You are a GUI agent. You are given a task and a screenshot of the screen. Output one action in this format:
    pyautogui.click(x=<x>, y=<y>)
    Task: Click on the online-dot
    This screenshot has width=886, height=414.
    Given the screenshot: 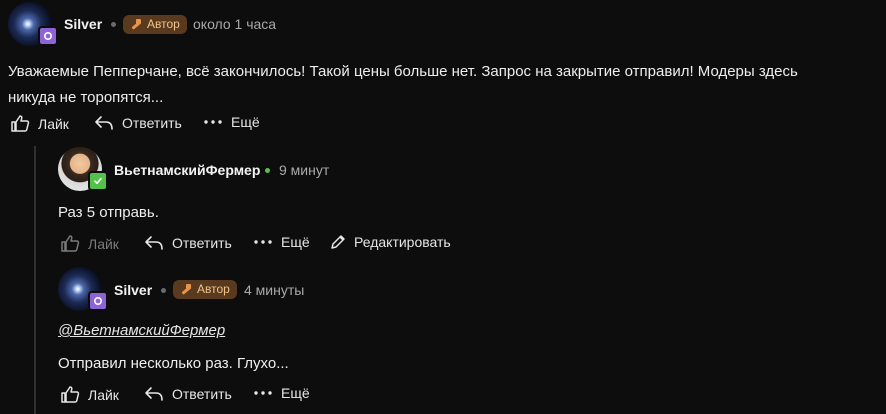 What is the action you would take?
    pyautogui.click(x=267, y=170)
    